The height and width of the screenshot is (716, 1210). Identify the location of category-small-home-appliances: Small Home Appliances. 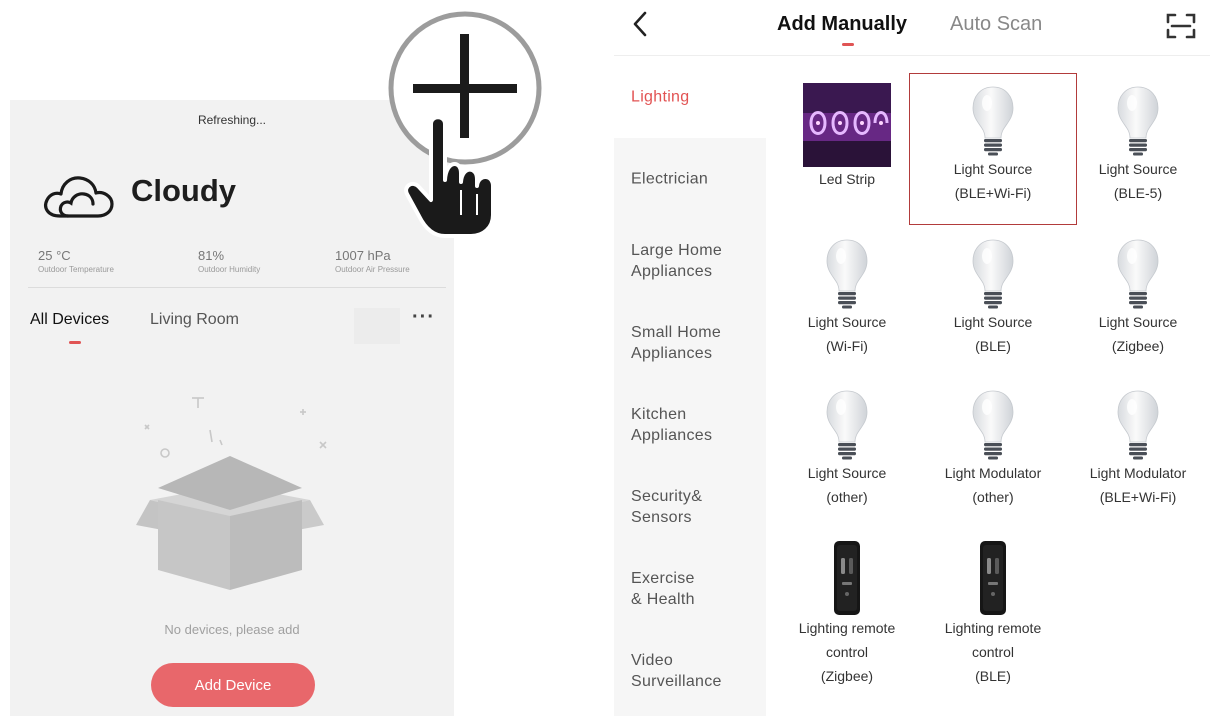
(690, 343).